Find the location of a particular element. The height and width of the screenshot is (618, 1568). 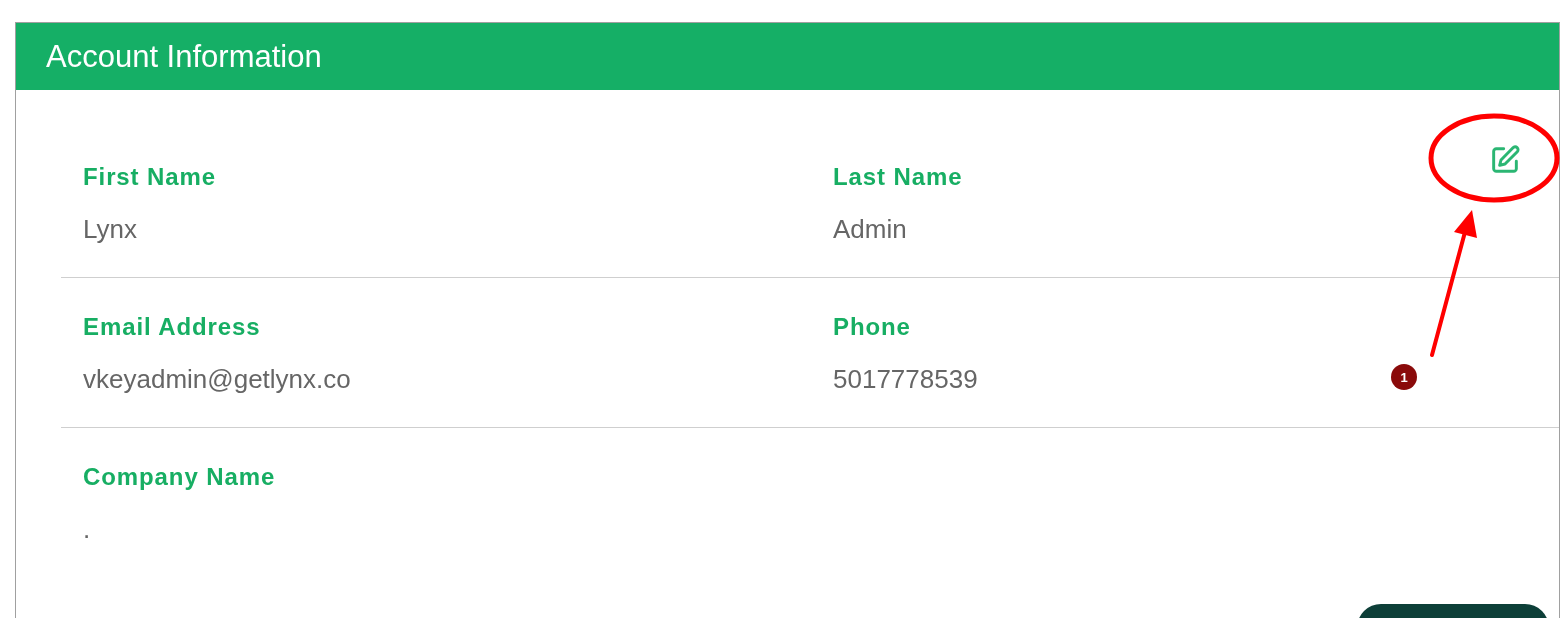

edit-button is located at coordinates (1505, 160).